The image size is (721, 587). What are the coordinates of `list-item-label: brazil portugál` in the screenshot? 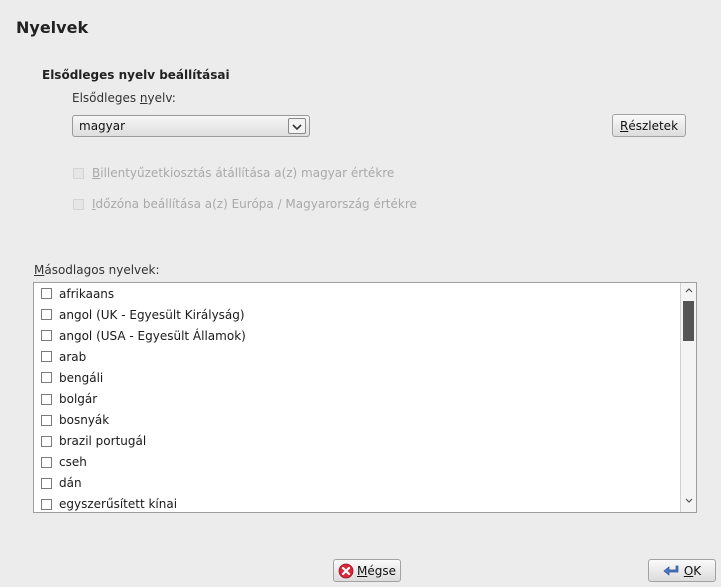 It's located at (103, 441).